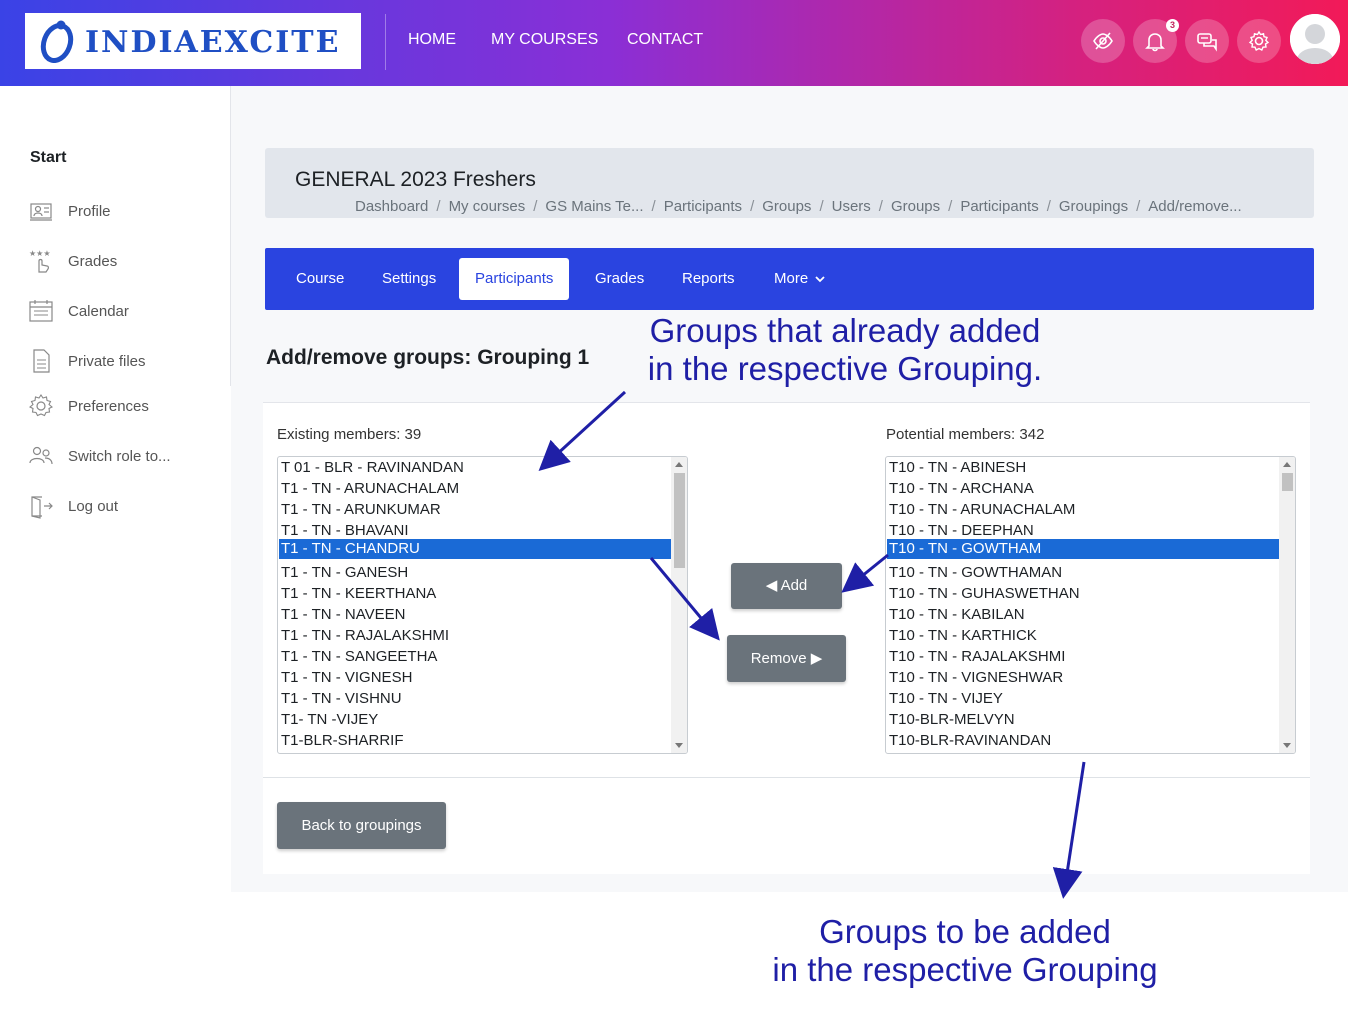  What do you see at coordinates (999, 206) in the screenshot?
I see `breadcrumb-participants-2: Participants` at bounding box center [999, 206].